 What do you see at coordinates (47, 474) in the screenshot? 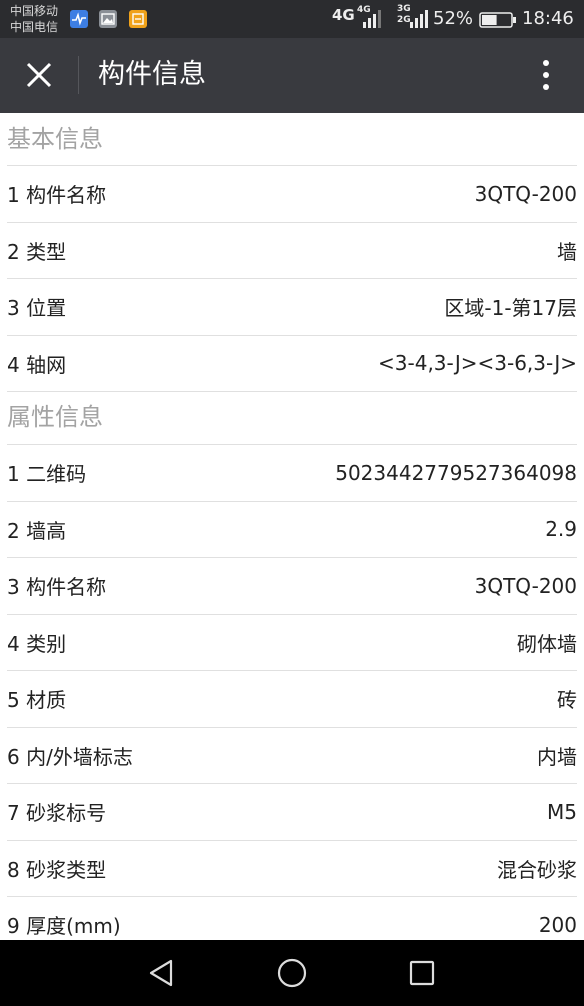
I see `property-info-row-label: 1 二维码` at bounding box center [47, 474].